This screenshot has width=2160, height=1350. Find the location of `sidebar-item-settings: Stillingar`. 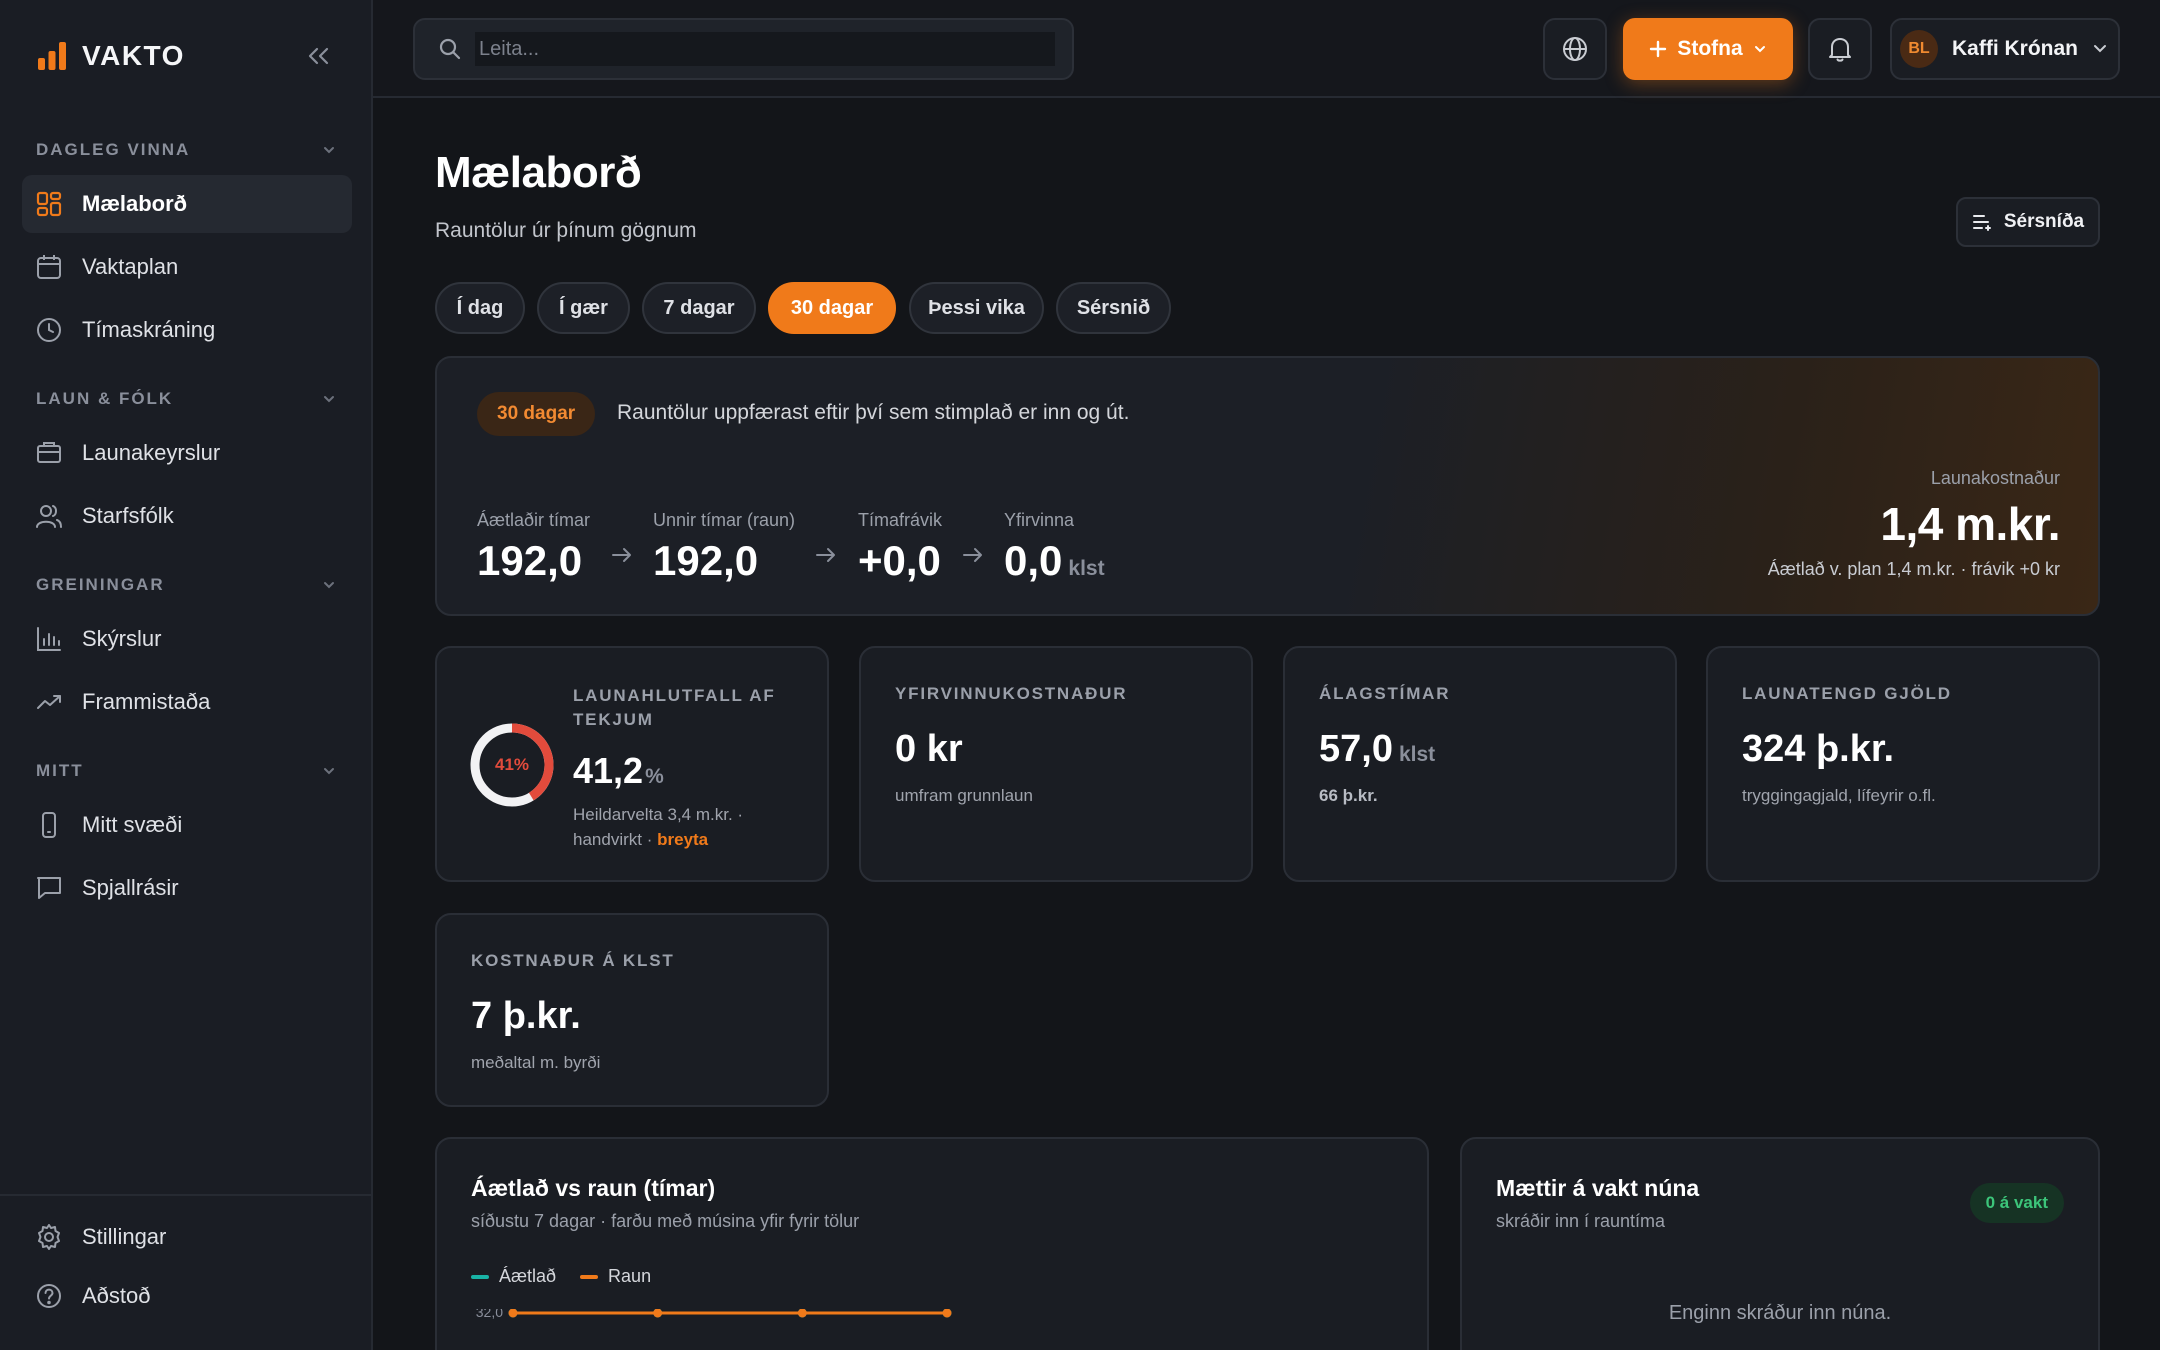

sidebar-item-settings: Stillingar is located at coordinates (187, 1237).